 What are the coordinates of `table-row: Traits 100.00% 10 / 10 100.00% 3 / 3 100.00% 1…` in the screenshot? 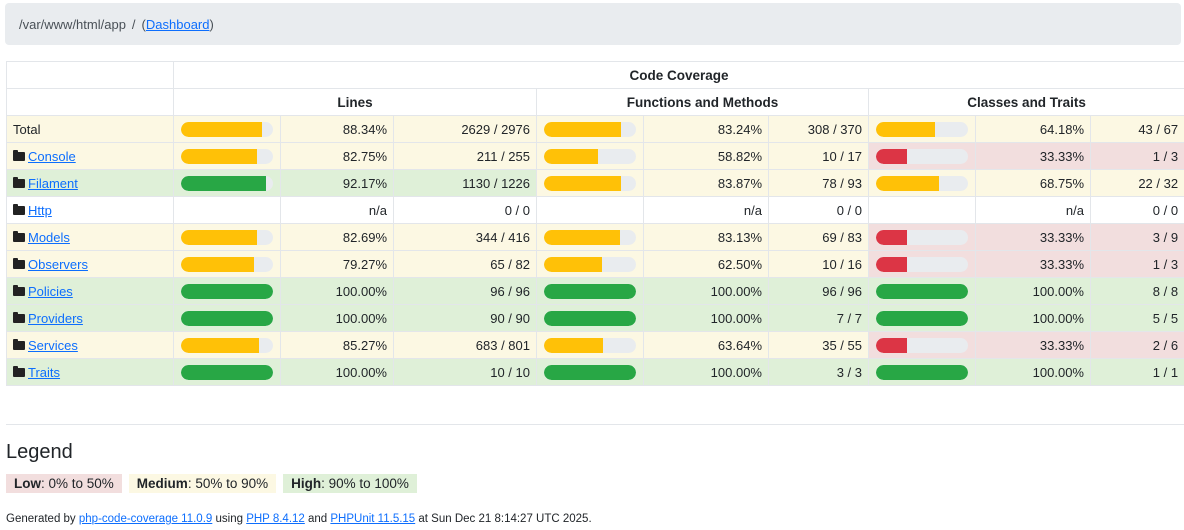 It's located at (595, 372).